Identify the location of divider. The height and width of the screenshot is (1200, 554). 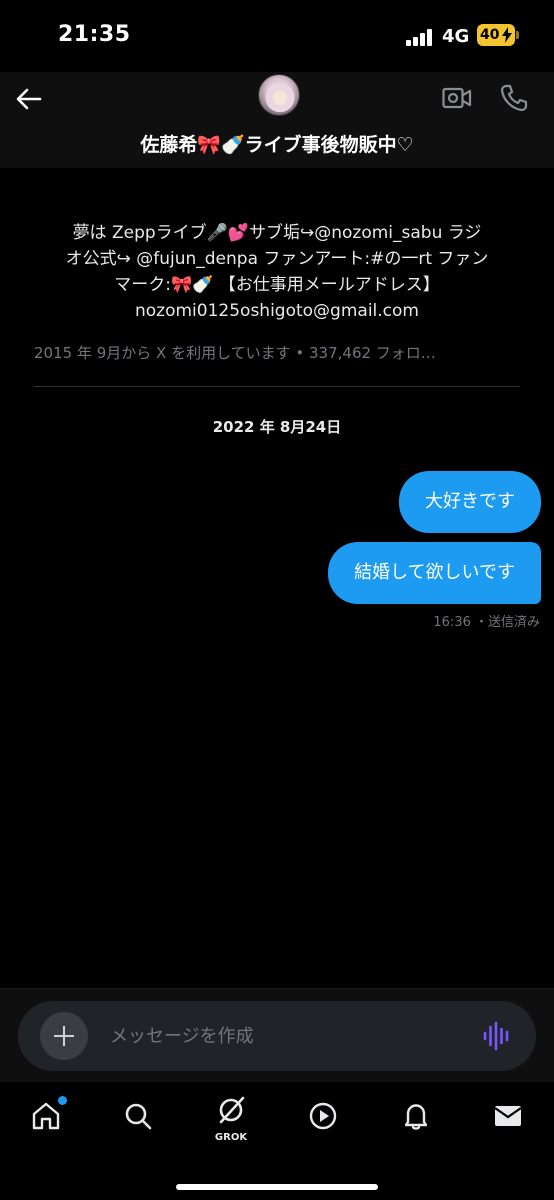
(277, 386).